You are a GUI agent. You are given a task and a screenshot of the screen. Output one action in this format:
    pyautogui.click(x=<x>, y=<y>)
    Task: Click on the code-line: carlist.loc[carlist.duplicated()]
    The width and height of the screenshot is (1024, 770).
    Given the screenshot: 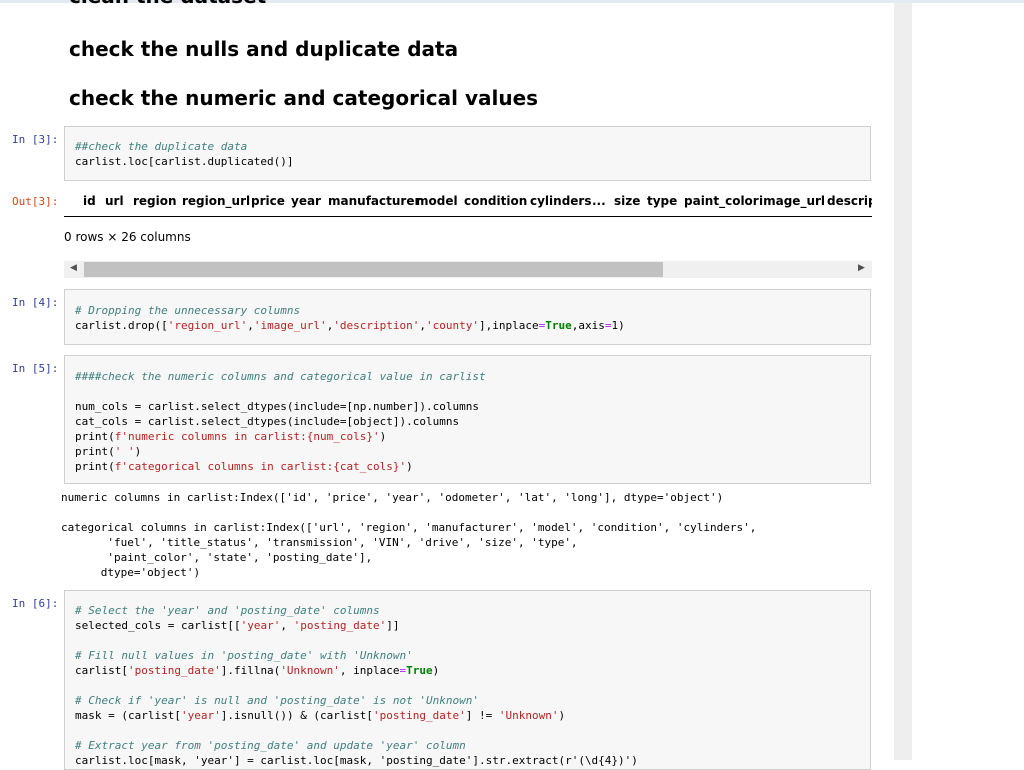 What is the action you would take?
    pyautogui.click(x=184, y=161)
    